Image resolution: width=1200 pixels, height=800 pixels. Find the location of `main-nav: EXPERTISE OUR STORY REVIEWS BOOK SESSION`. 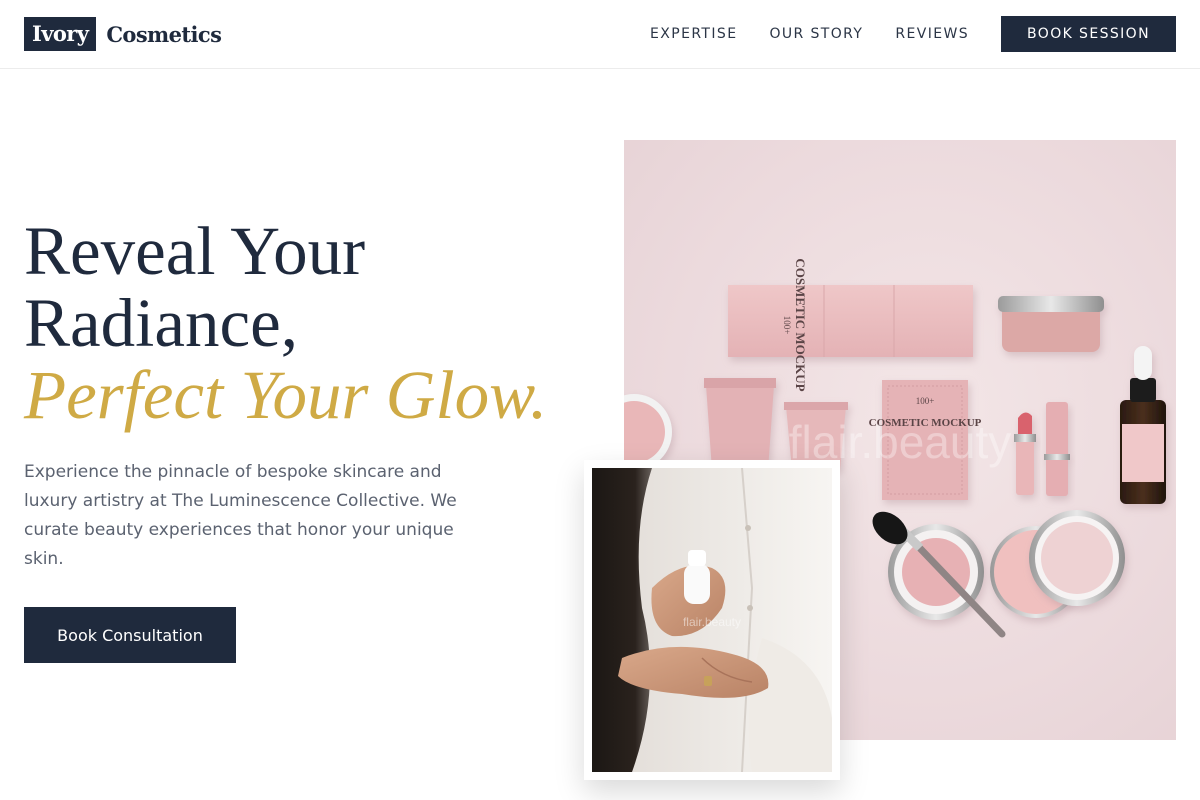

main-nav: EXPERTISE OUR STORY REVIEWS BOOK SESSION is located at coordinates (913, 34).